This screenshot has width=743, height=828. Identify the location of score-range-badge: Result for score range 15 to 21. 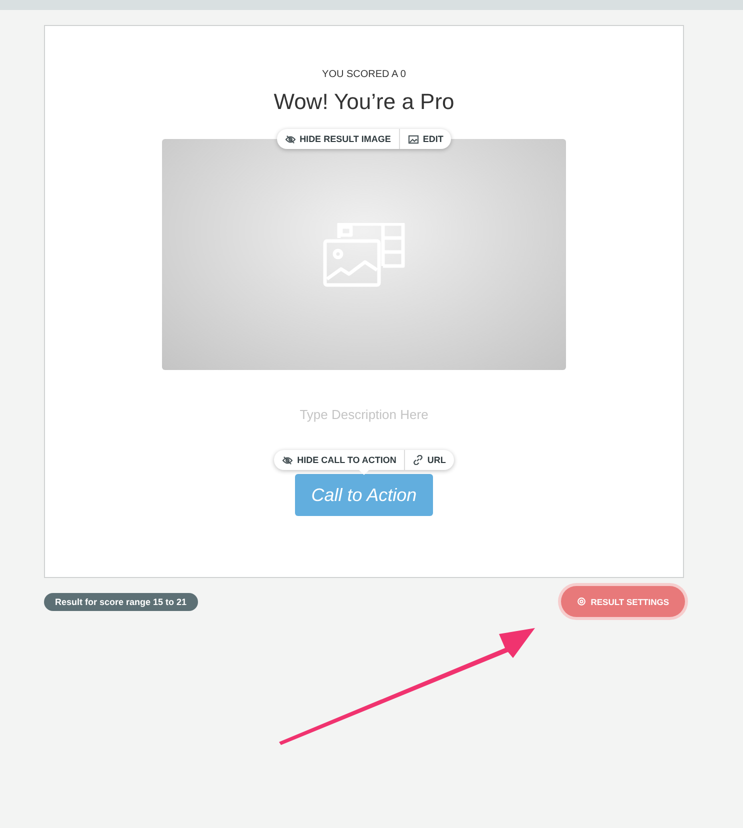
(121, 601).